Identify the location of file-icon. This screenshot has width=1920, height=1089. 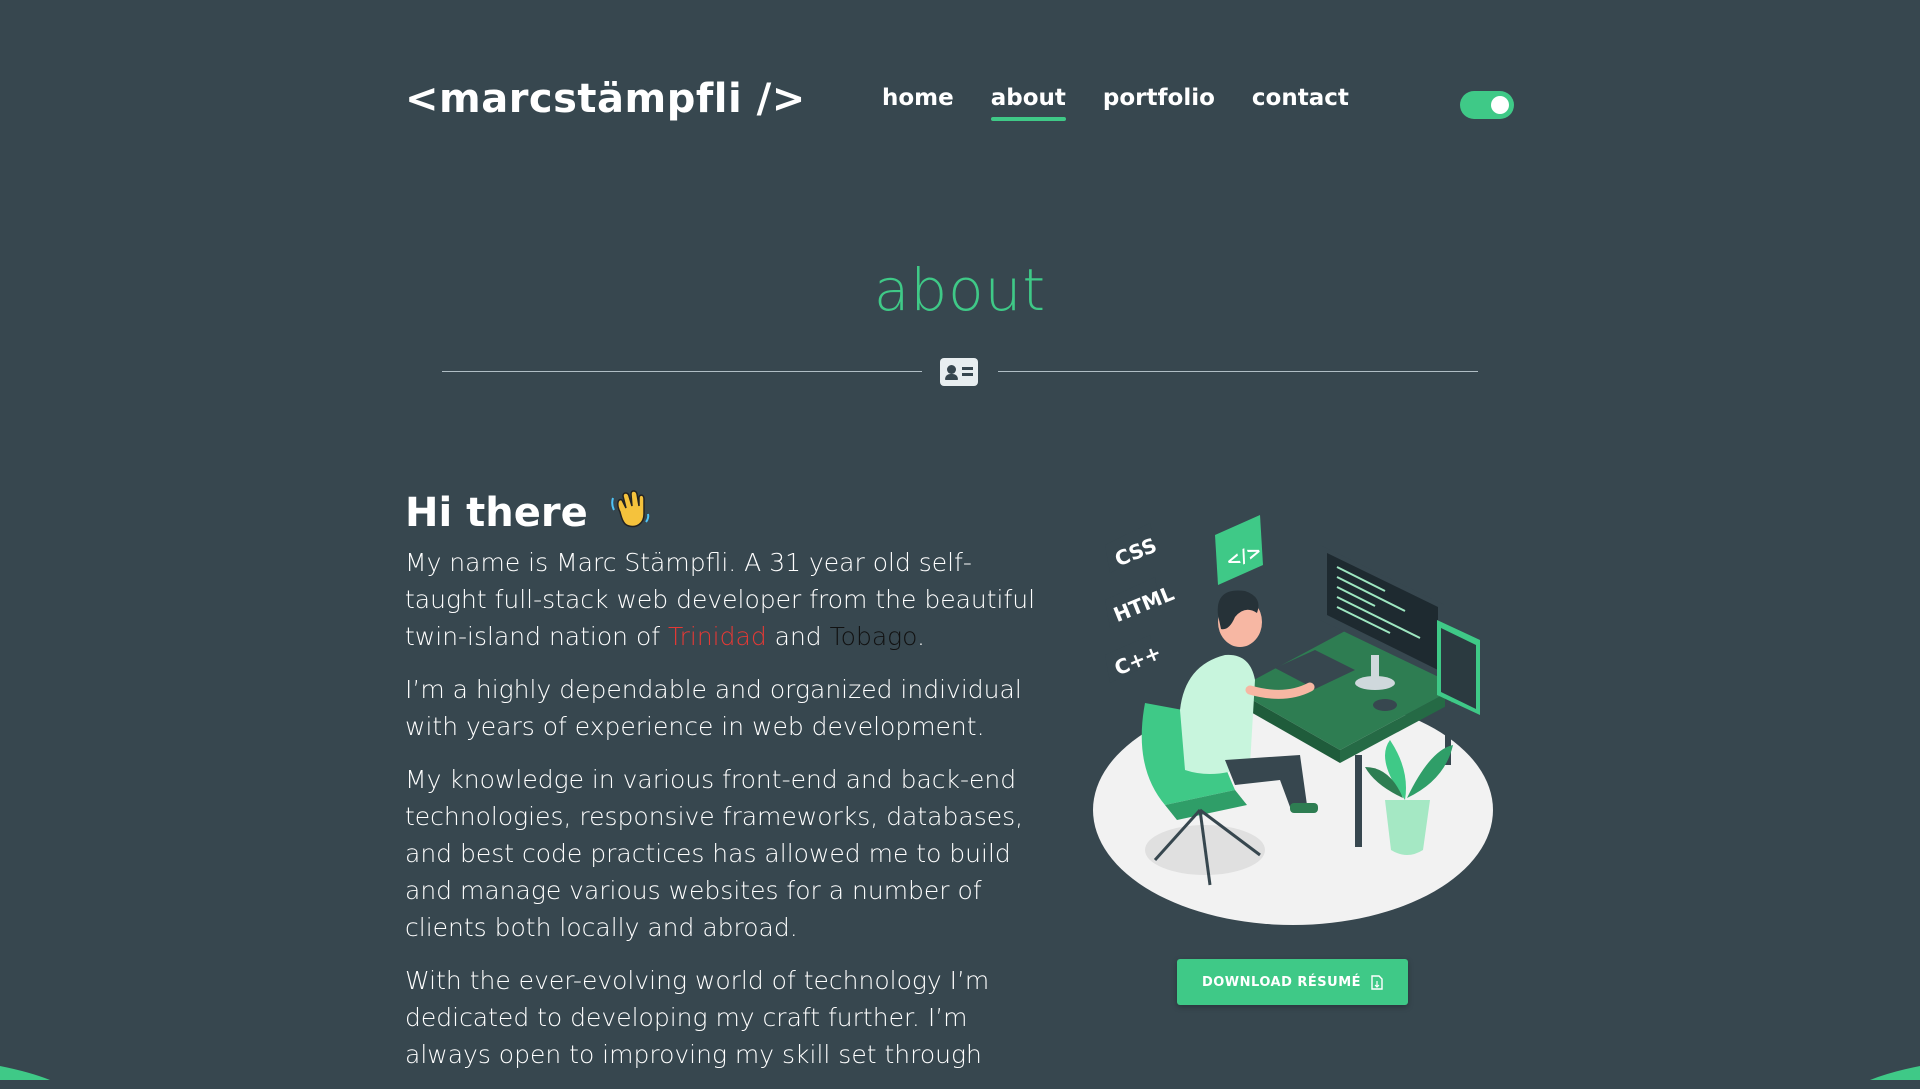
(1377, 982).